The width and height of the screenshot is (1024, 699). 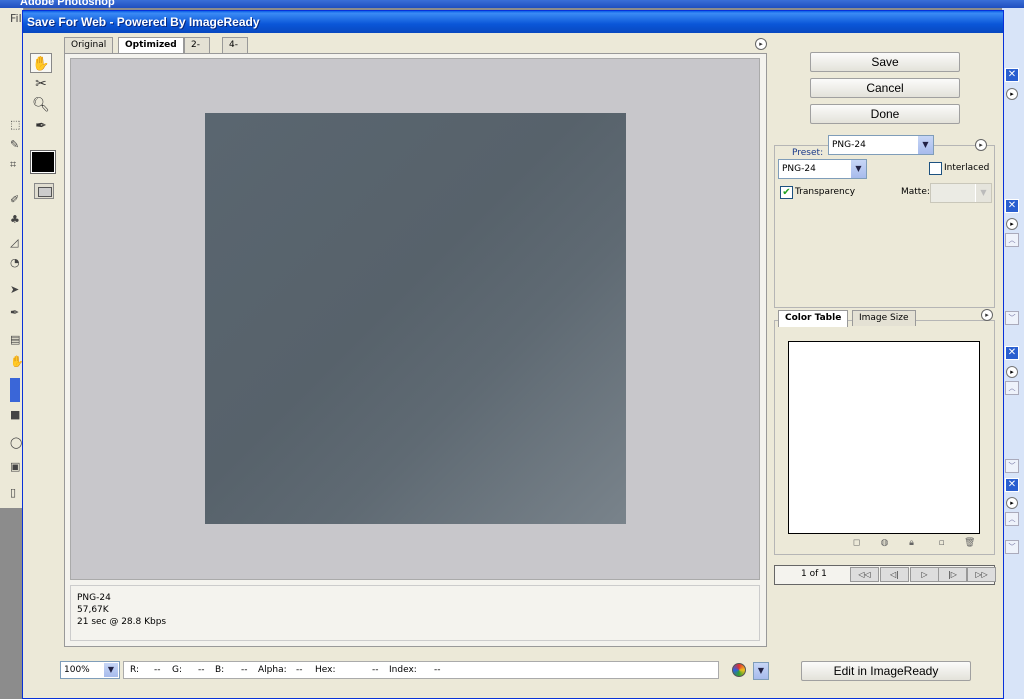 What do you see at coordinates (197, 50) in the screenshot?
I see `tab-2-up: 2-Up` at bounding box center [197, 50].